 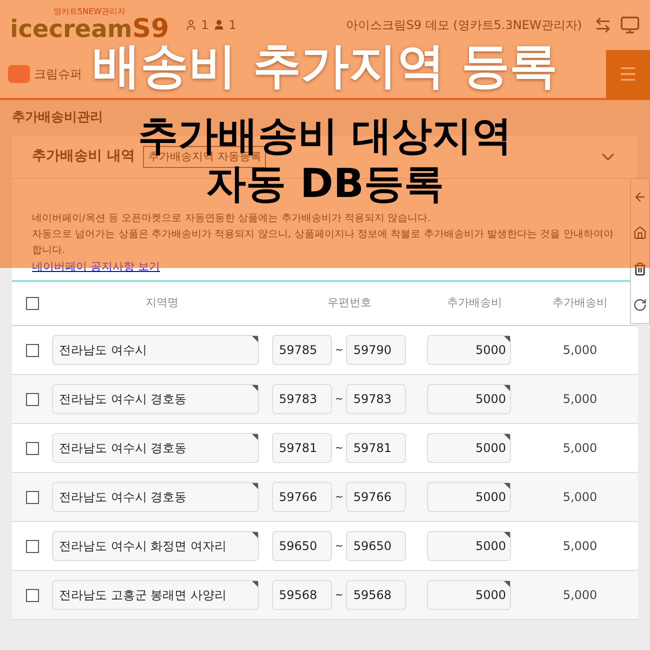 What do you see at coordinates (90, 12) in the screenshot?
I see `logo-caption: 영카트5NEW관리자` at bounding box center [90, 12].